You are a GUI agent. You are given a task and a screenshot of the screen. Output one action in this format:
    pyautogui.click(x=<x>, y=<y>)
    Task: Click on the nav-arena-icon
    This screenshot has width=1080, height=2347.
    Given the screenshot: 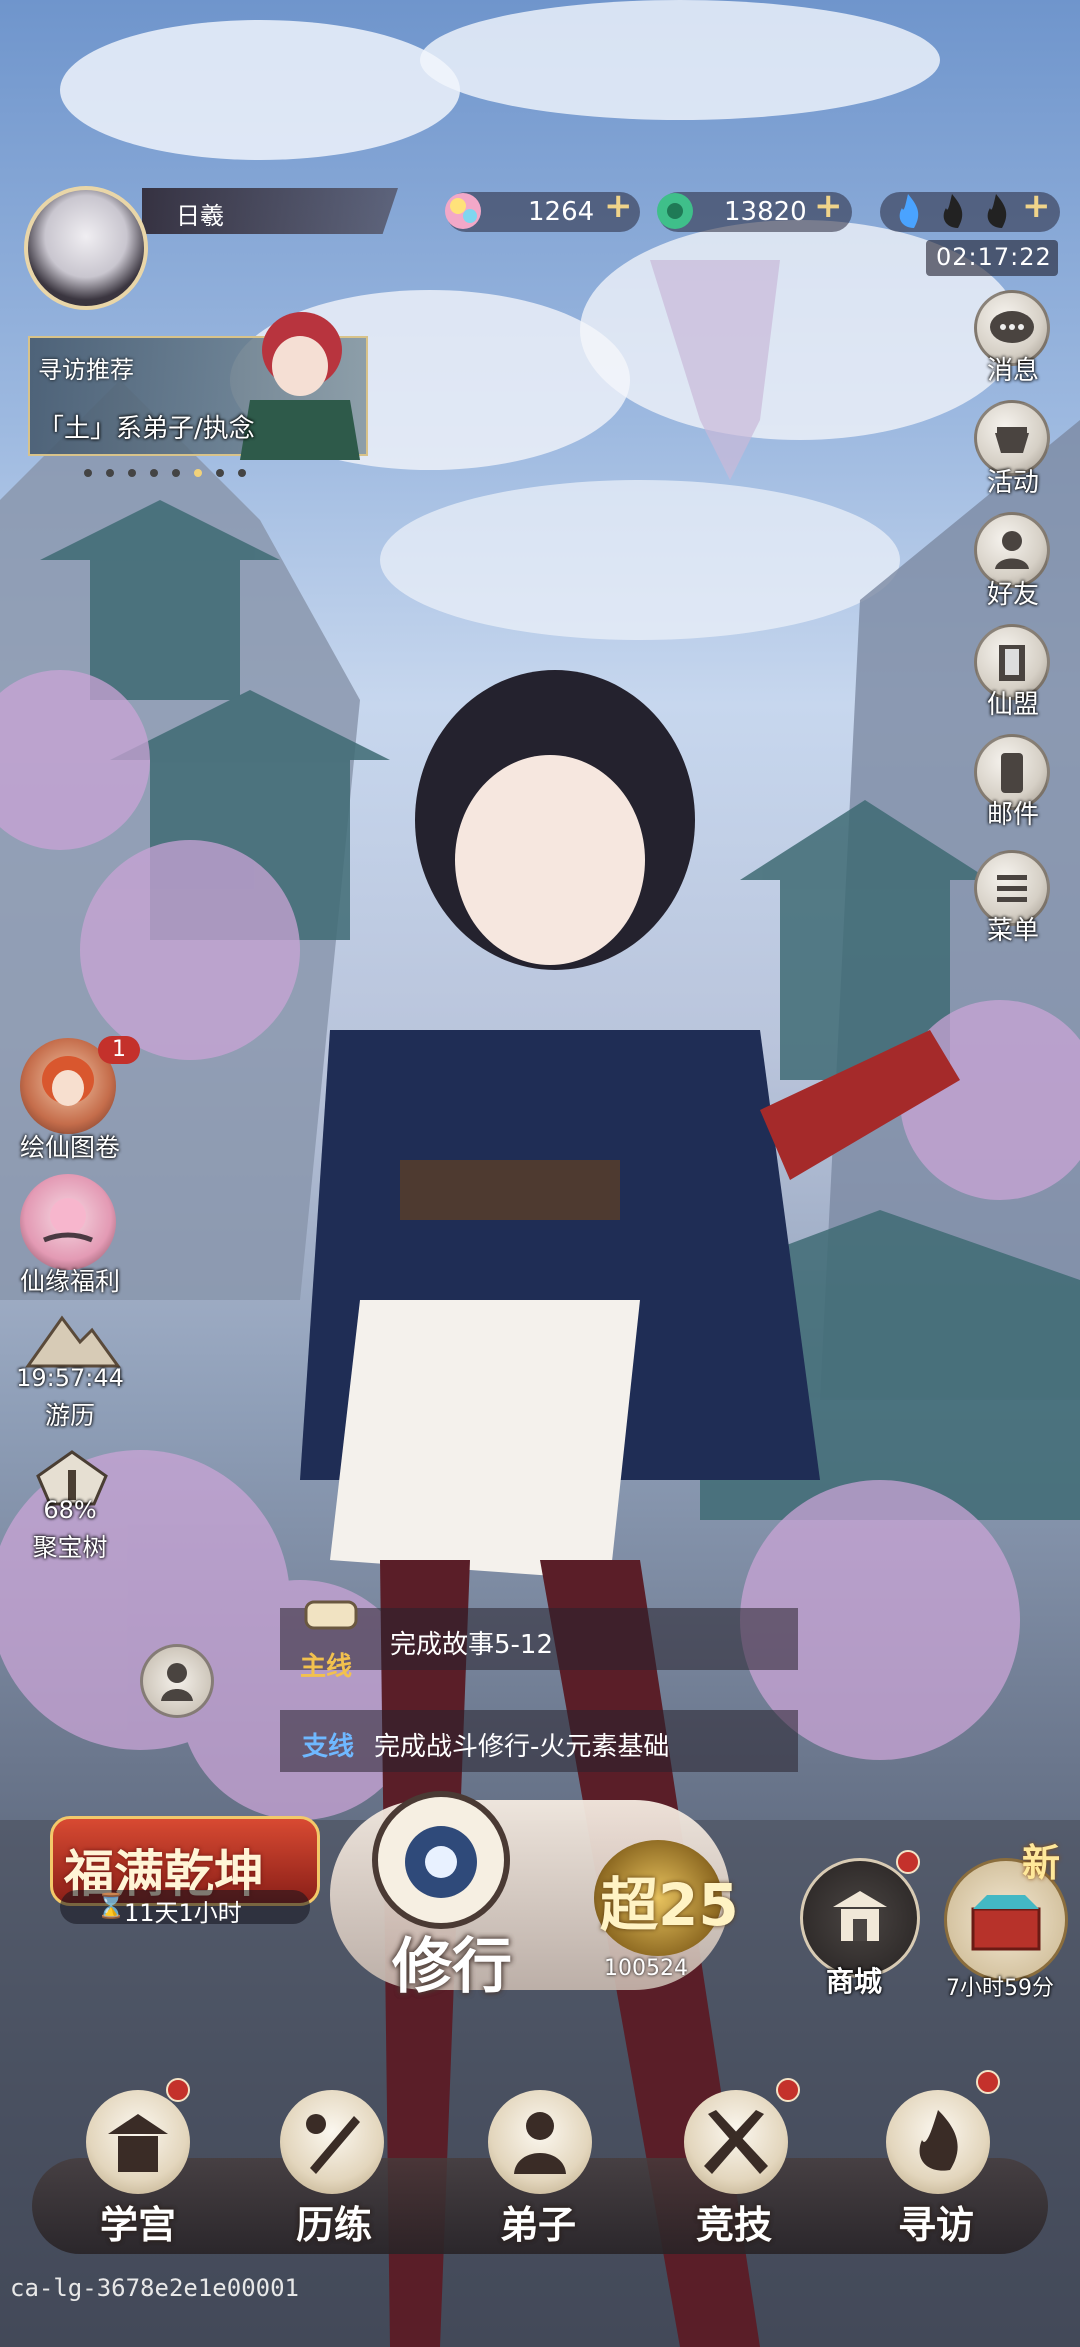 What is the action you would take?
    pyautogui.click(x=736, y=2142)
    